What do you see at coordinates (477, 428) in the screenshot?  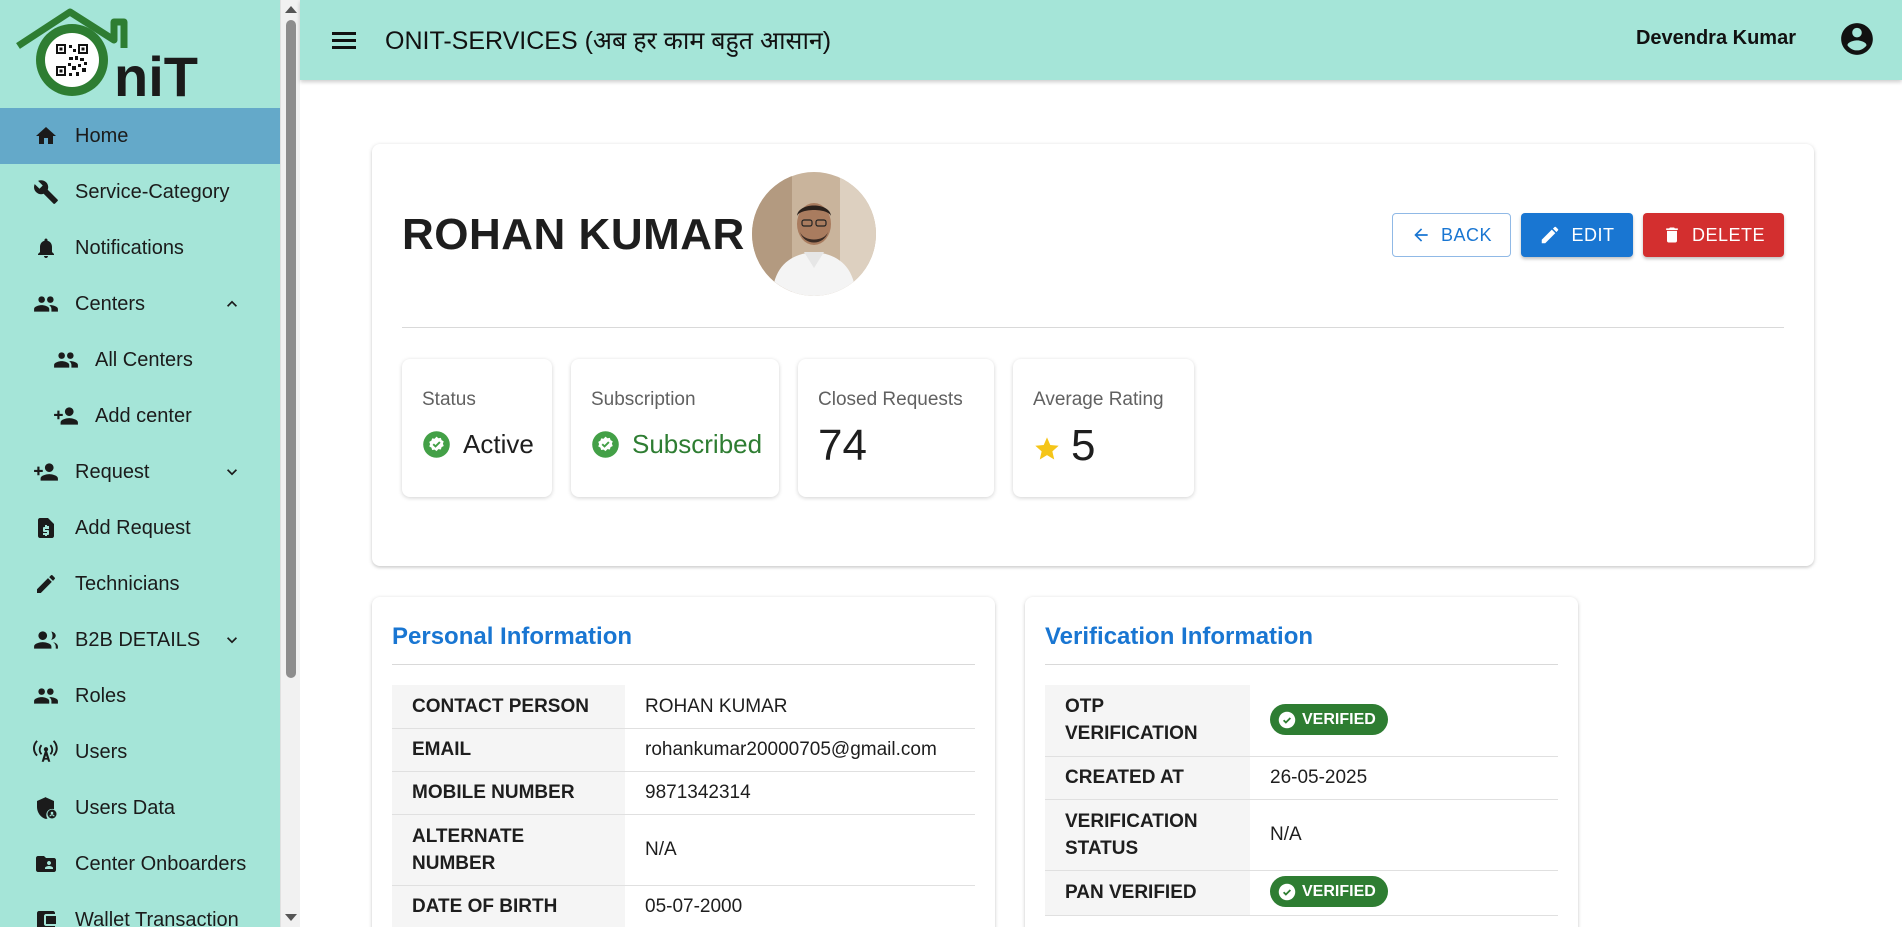 I see `status-stat-card: Status Active` at bounding box center [477, 428].